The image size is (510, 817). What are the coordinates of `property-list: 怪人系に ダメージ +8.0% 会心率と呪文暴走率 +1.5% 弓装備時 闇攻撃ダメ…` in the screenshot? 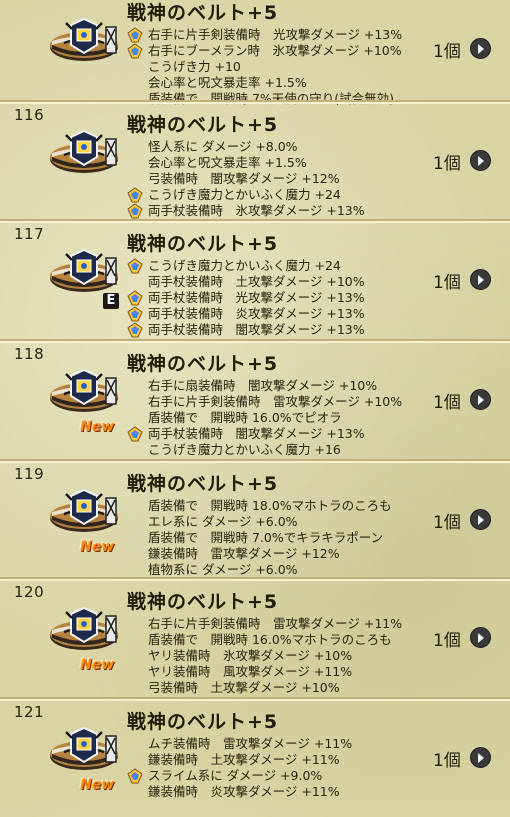 It's located at (246, 179).